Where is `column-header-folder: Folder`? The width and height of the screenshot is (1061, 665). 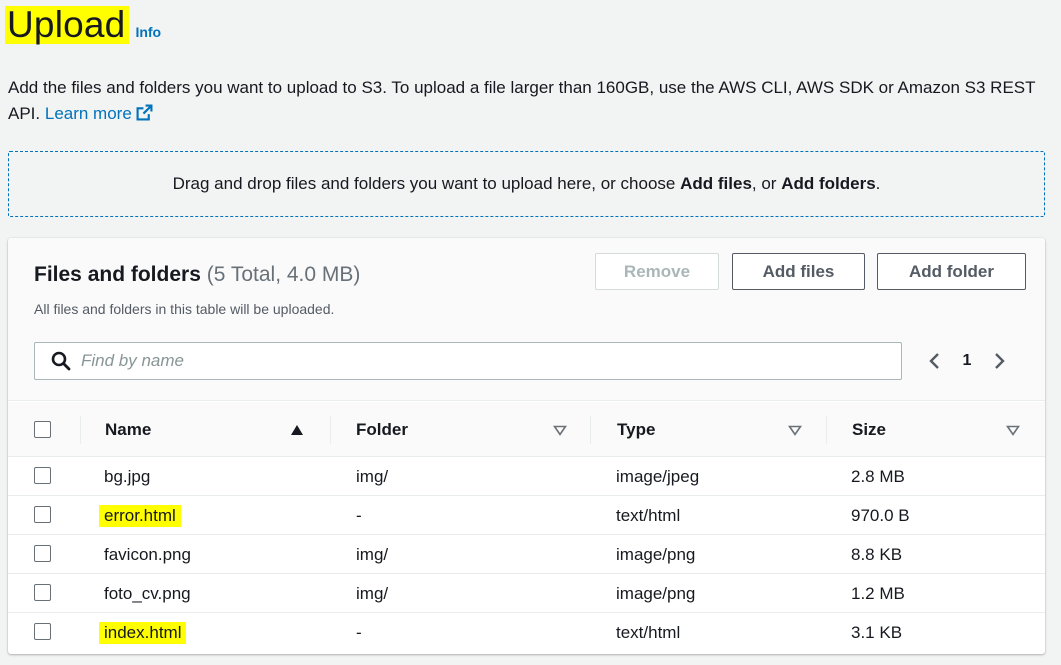 column-header-folder: Folder is located at coordinates (382, 429).